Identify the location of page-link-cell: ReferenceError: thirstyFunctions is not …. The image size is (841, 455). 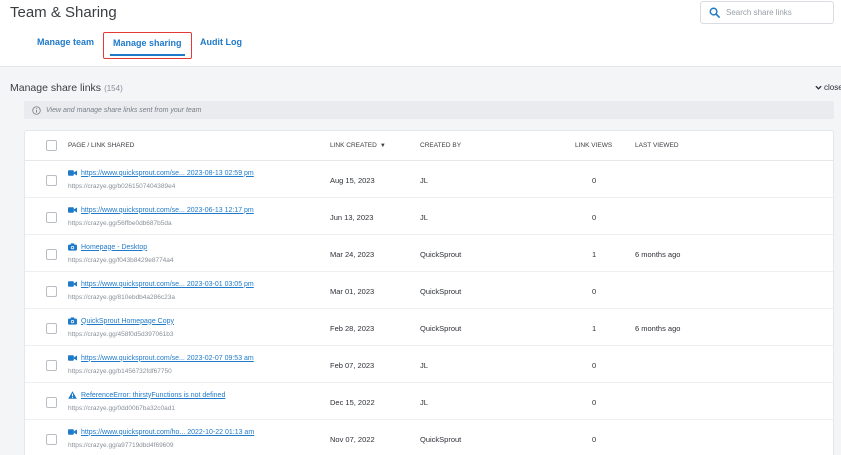
(146, 395).